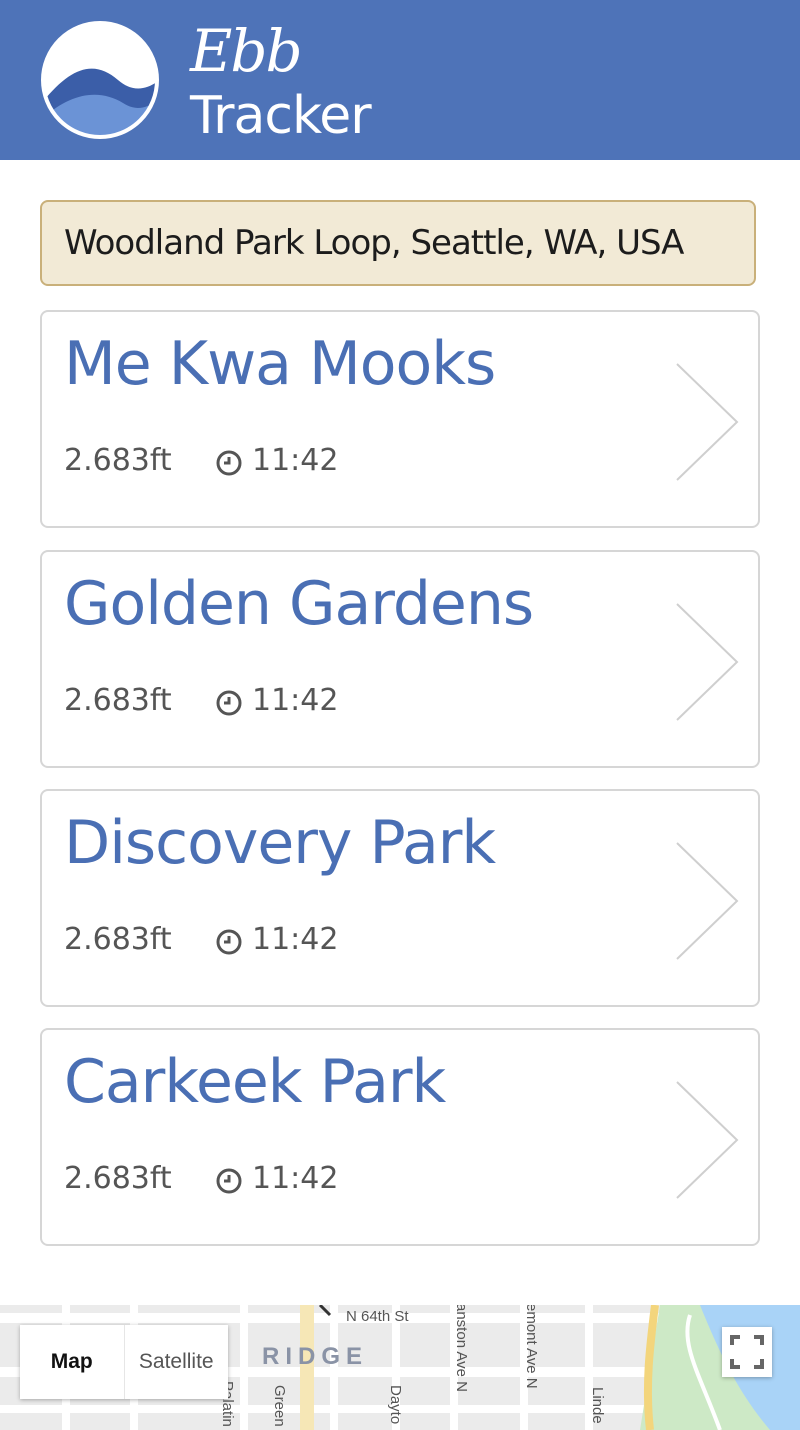 Image resolution: width=800 pixels, height=1430 pixels. What do you see at coordinates (374, 243) in the screenshot?
I see `location-value: Woodland Park Loop, Seattle, WA, USA` at bounding box center [374, 243].